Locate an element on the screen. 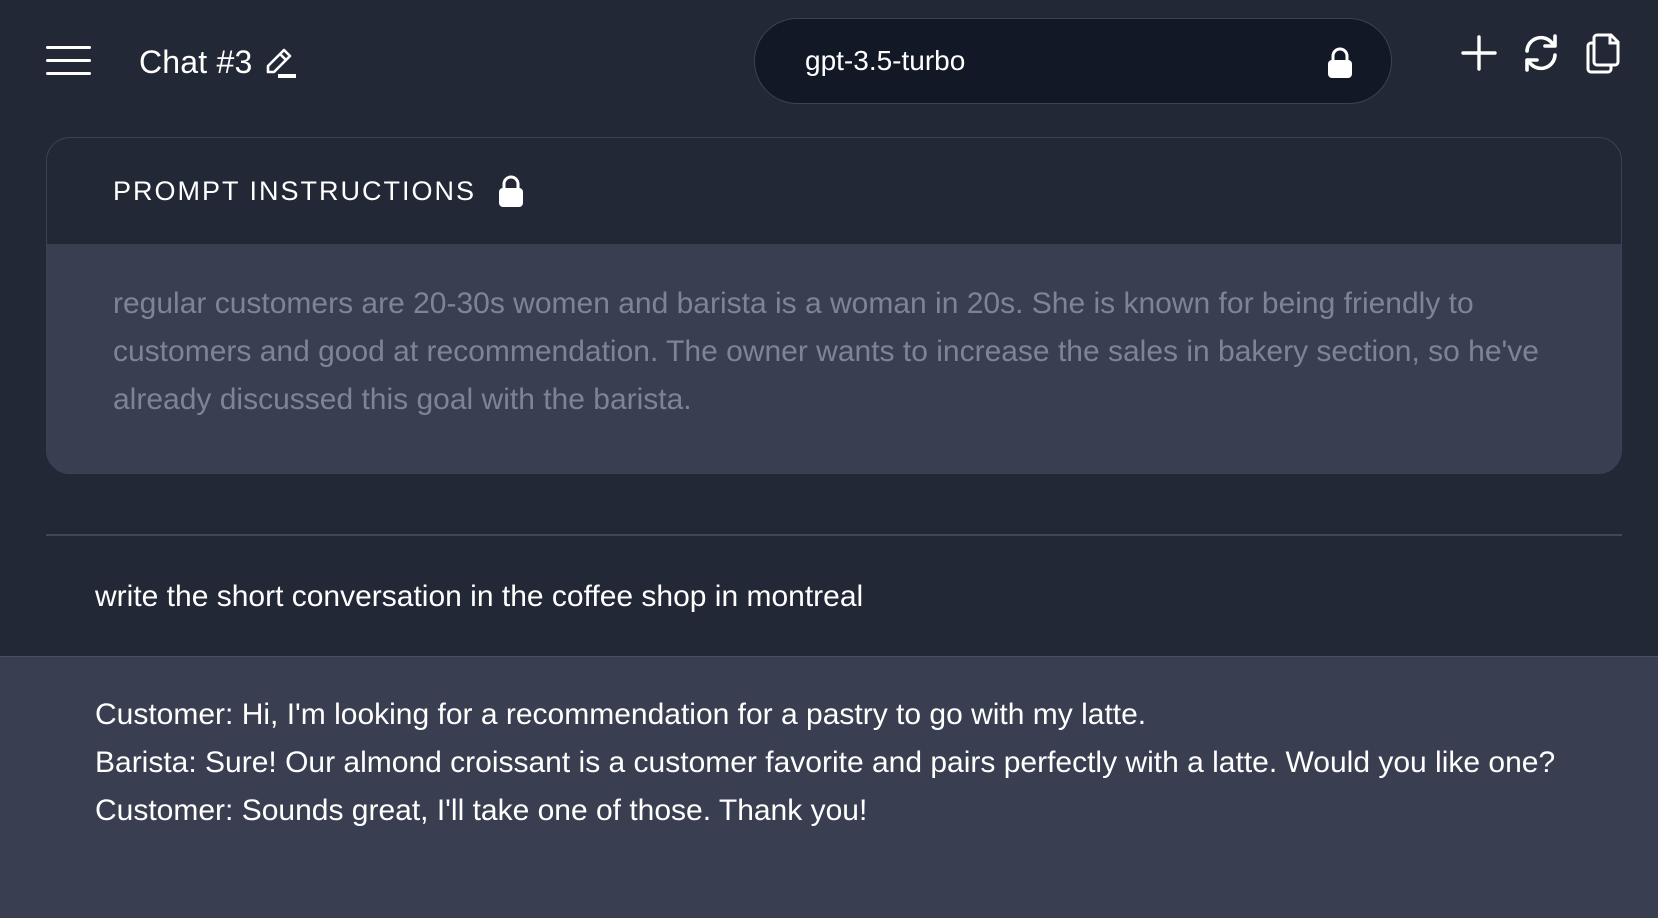  hamburger-menu-icon is located at coordinates (68, 61).